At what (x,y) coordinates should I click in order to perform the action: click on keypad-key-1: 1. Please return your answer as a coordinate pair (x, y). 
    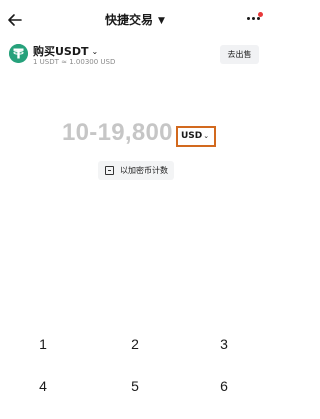
    Looking at the image, I should click on (43, 344).